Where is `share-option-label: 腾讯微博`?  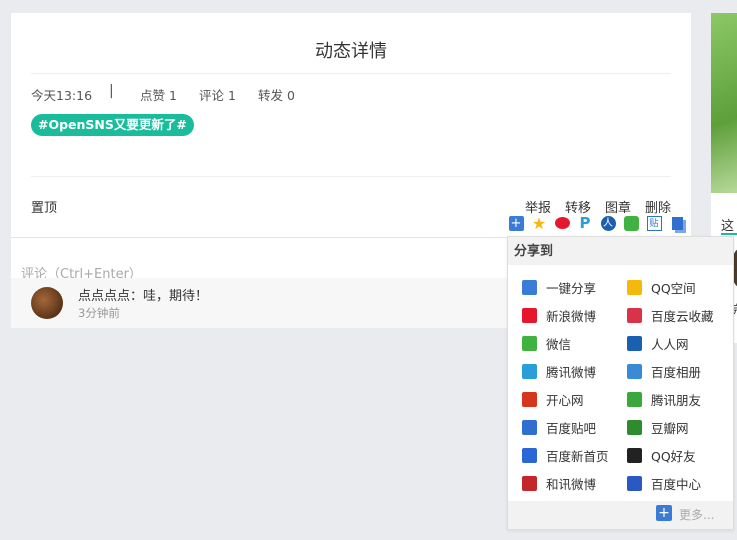 share-option-label: 腾讯微博 is located at coordinates (571, 372).